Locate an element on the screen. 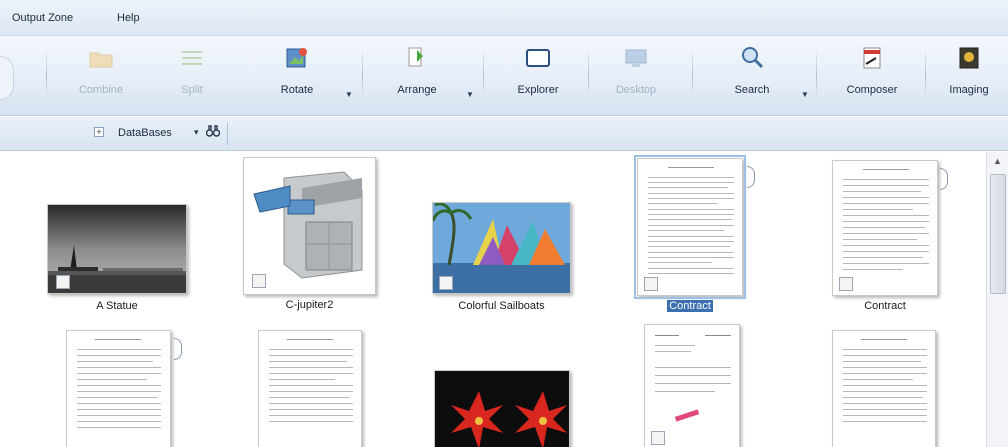 This screenshot has width=1008, height=447. explorer-button: Explorer is located at coordinates (538, 77).